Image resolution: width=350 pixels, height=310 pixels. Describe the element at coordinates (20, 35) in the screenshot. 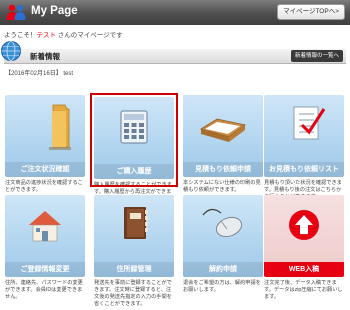

I see `welcome-prefix: ようこそ！` at that location.